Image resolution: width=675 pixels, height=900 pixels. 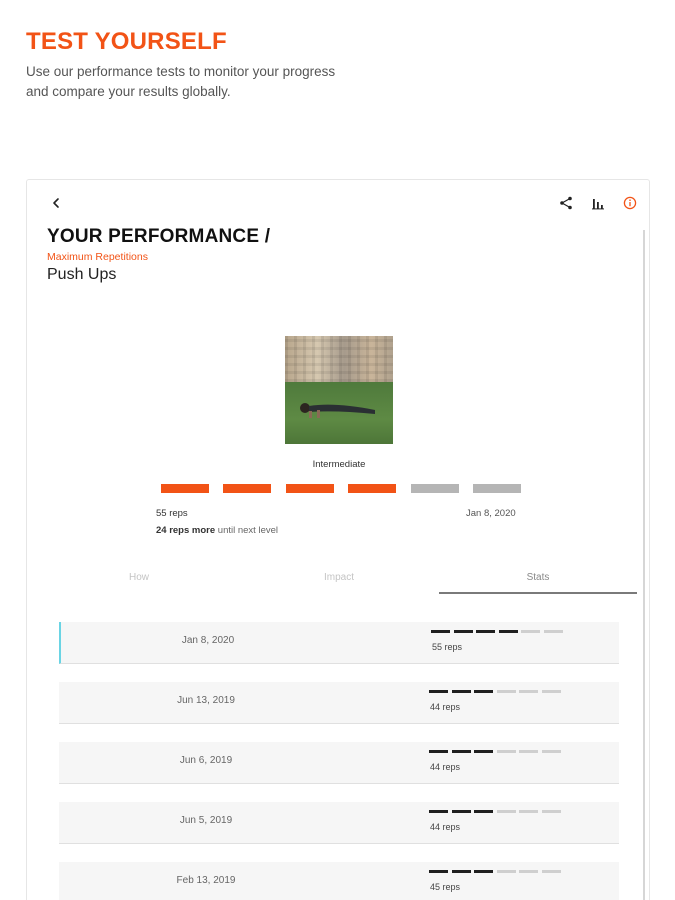 I want to click on info-icon, so click(x=630, y=203).